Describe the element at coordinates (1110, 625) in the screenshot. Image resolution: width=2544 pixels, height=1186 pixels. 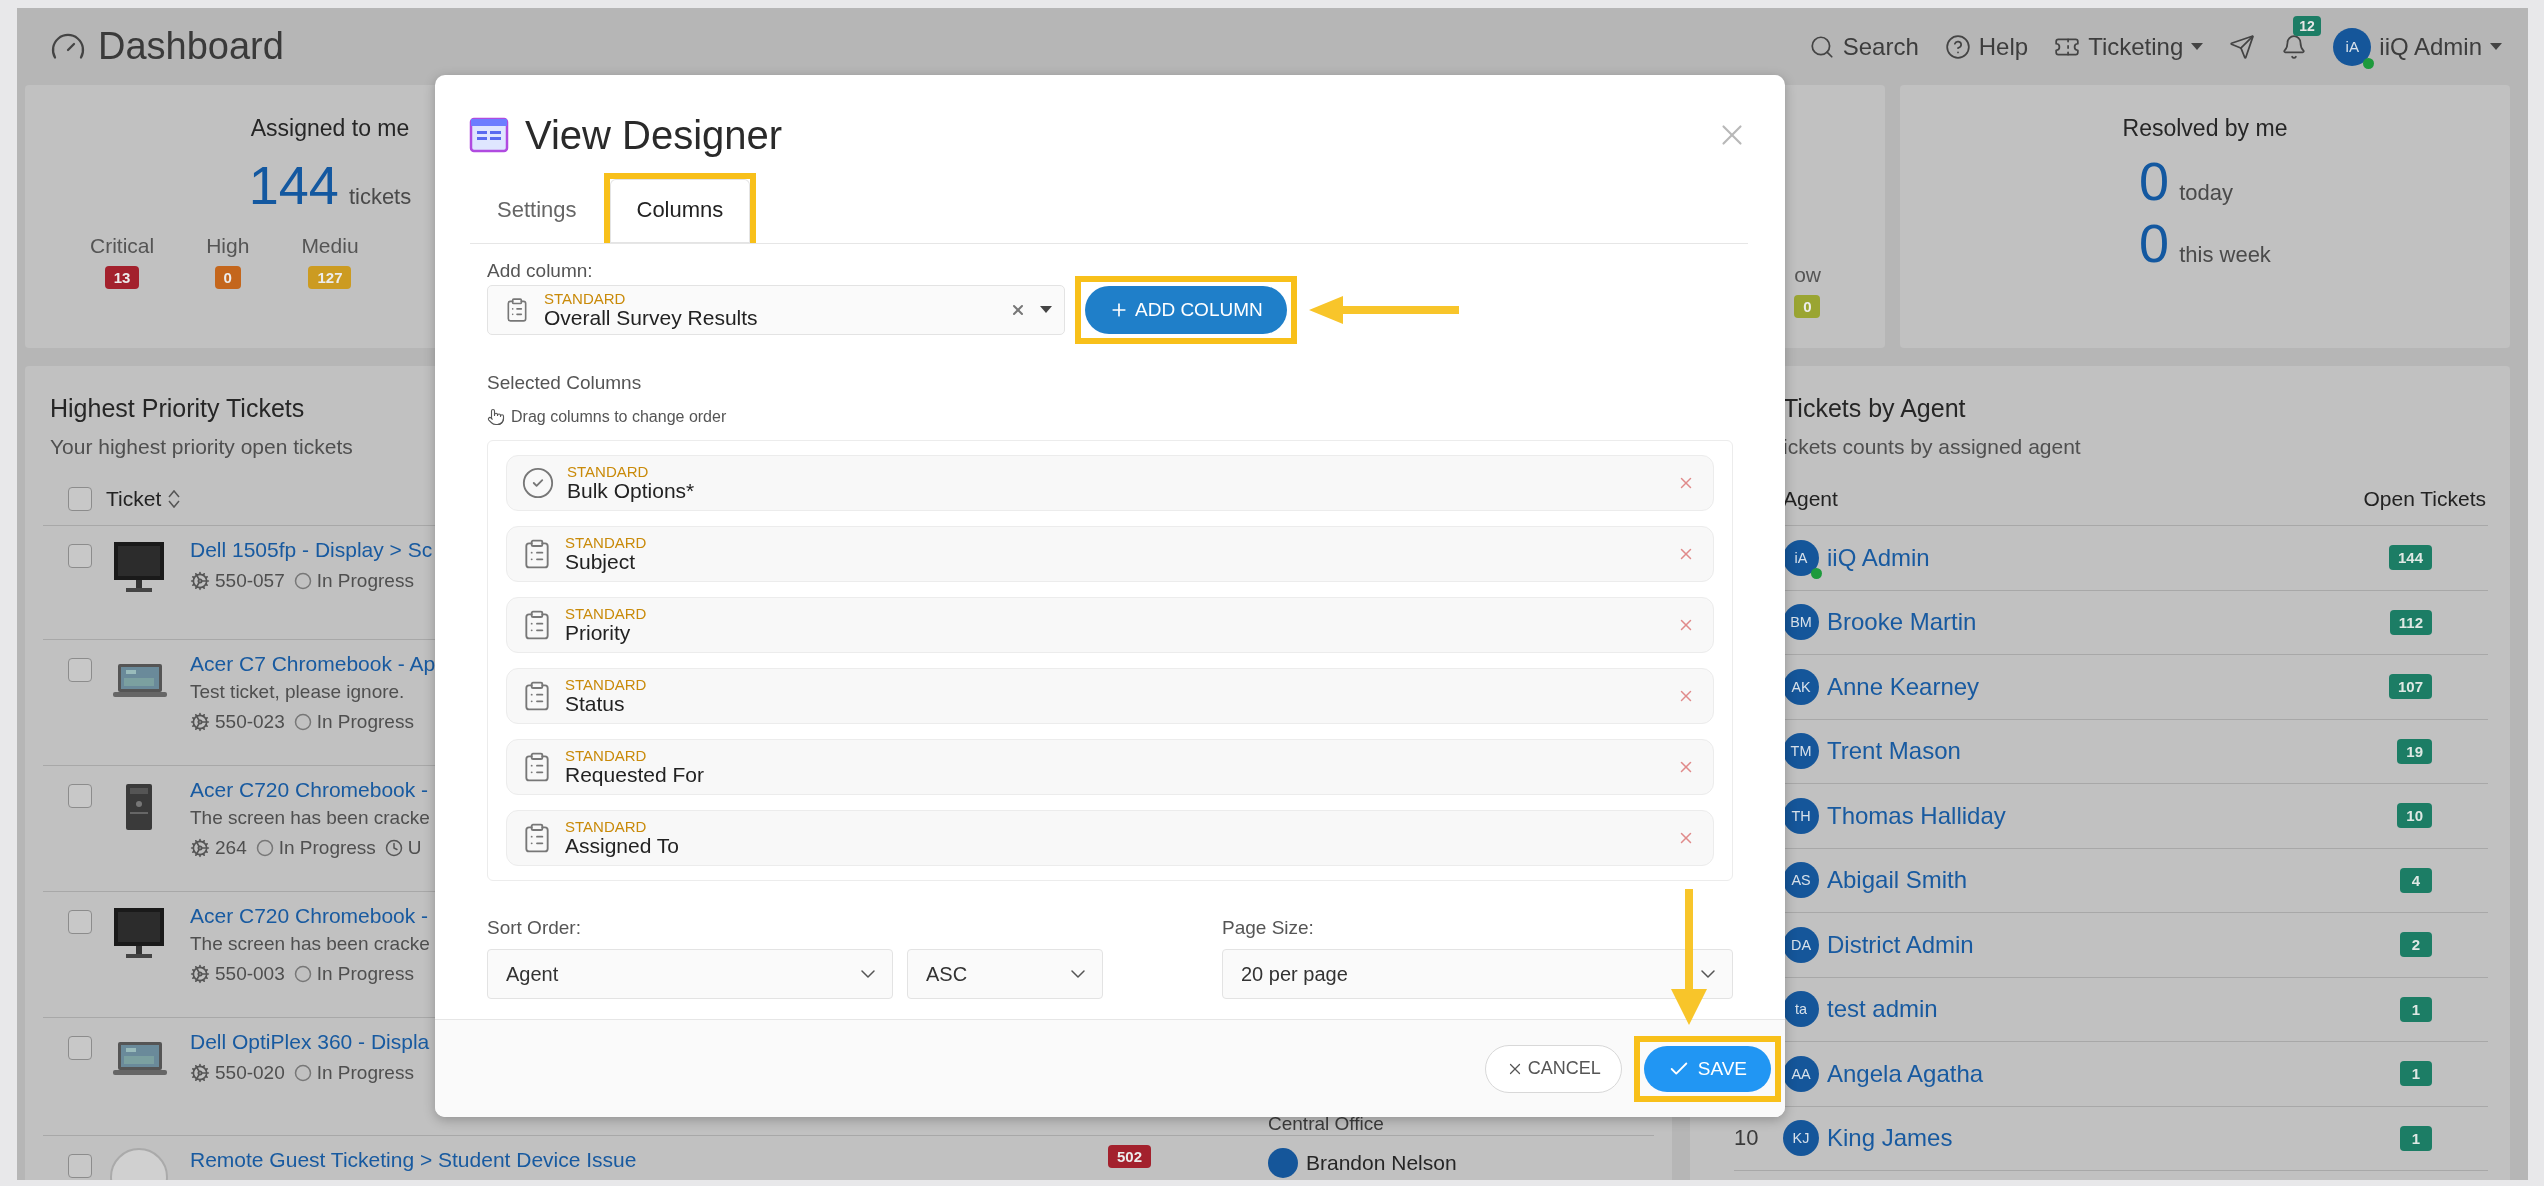
I see `column-item: STANDARD Priority` at that location.